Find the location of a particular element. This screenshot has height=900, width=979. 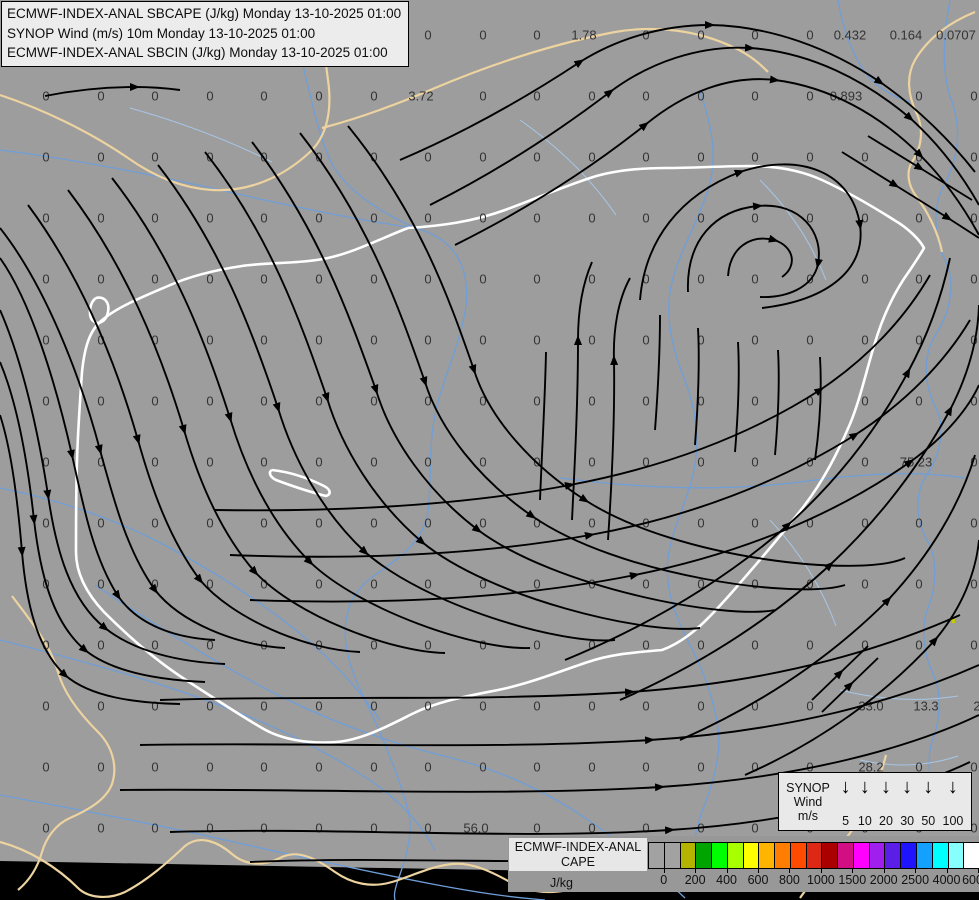

wind-speed-label: 10 is located at coordinates (864, 821).